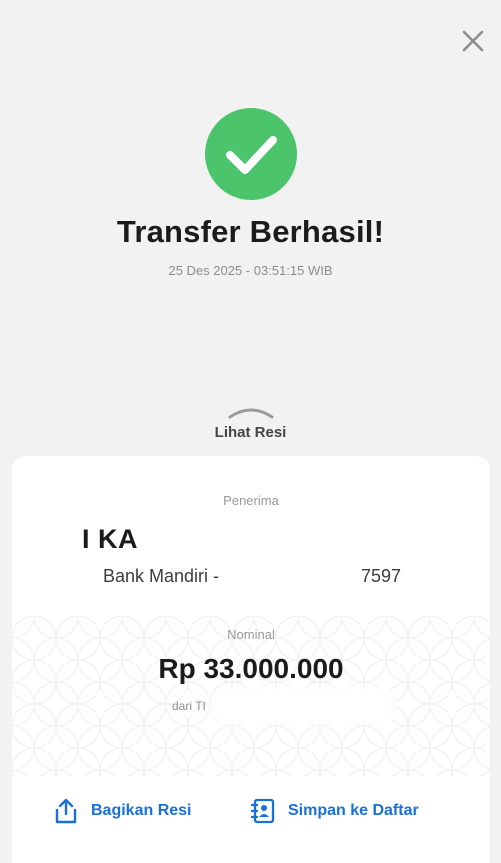  Describe the element at coordinates (251, 634) in the screenshot. I see `nominal-label: Nominal` at that location.